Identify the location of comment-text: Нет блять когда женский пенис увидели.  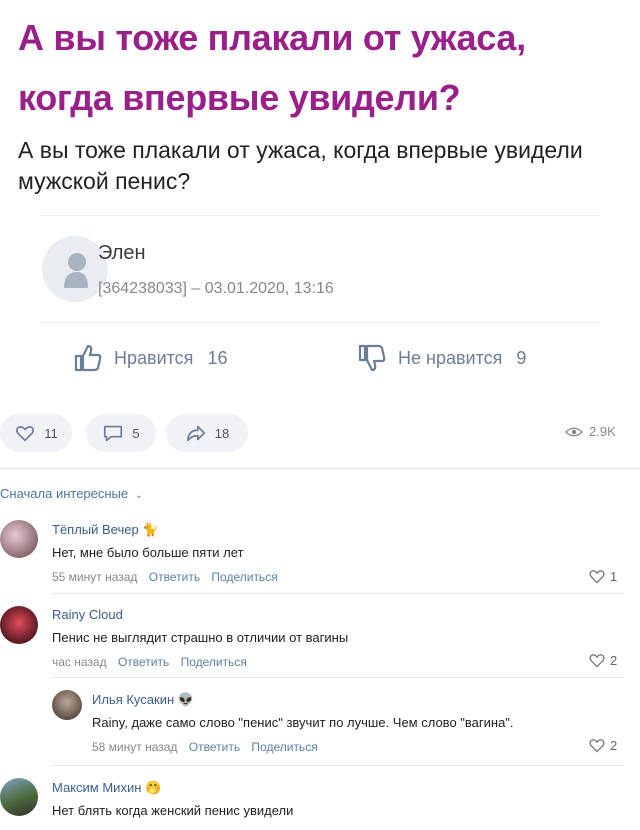
(173, 810).